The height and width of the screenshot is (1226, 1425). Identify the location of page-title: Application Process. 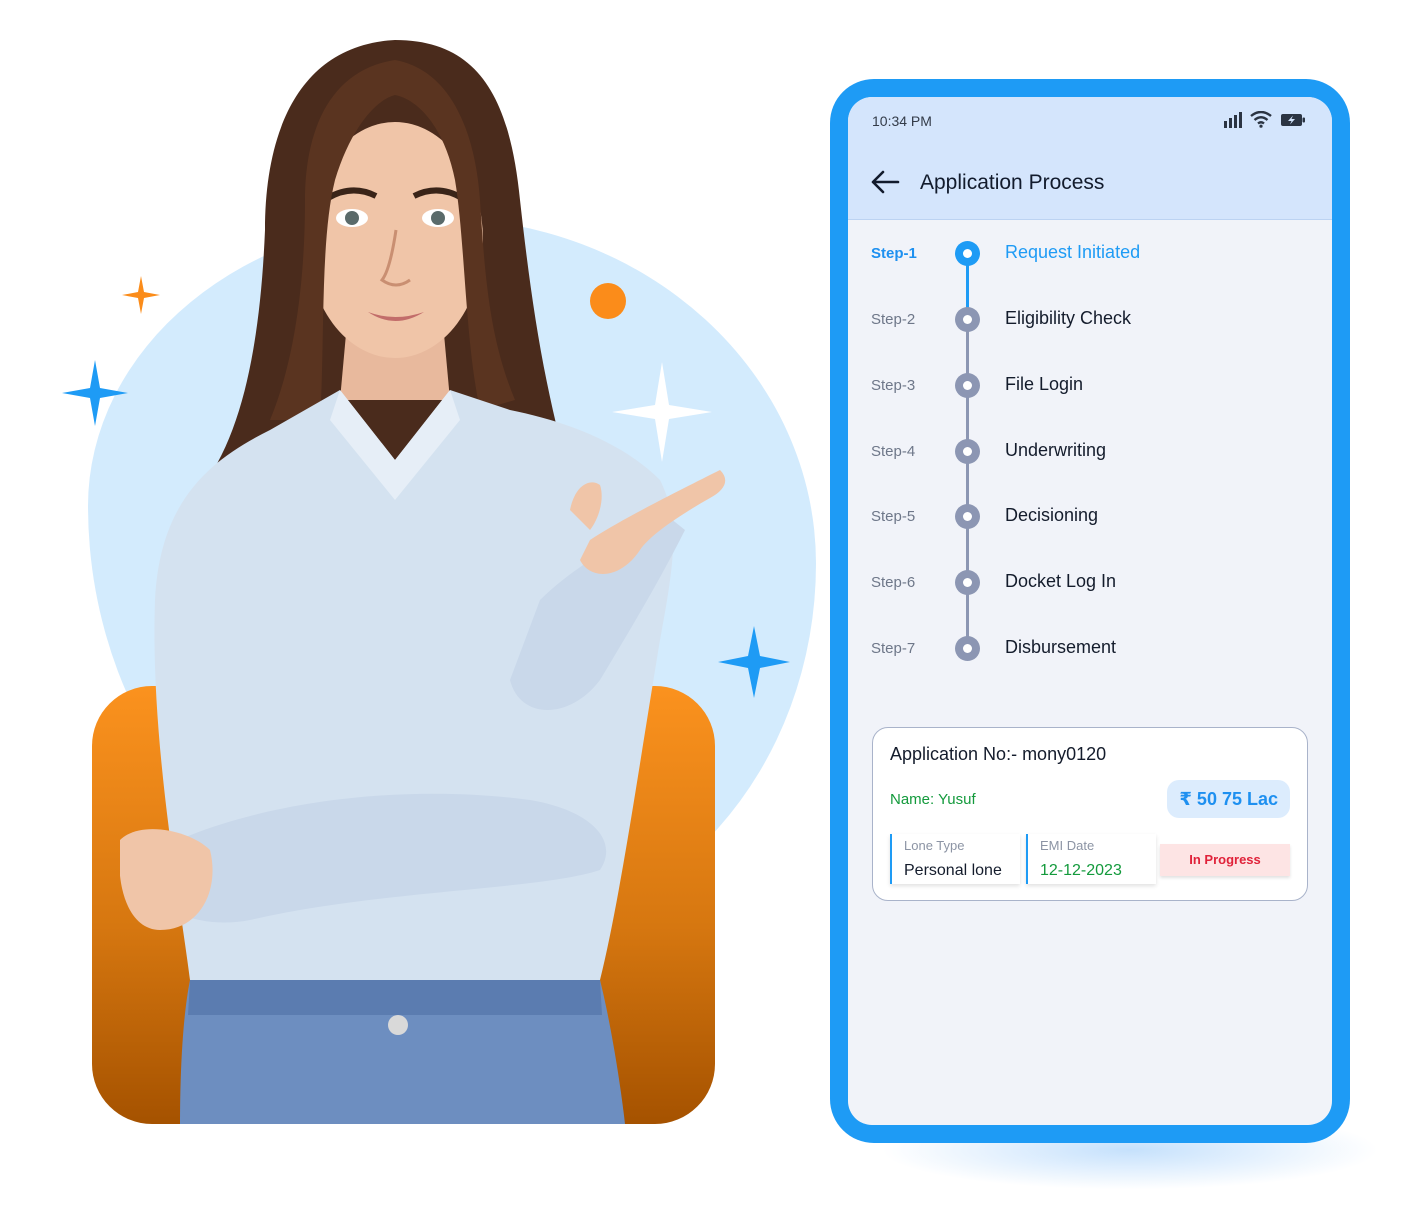
(1012, 182).